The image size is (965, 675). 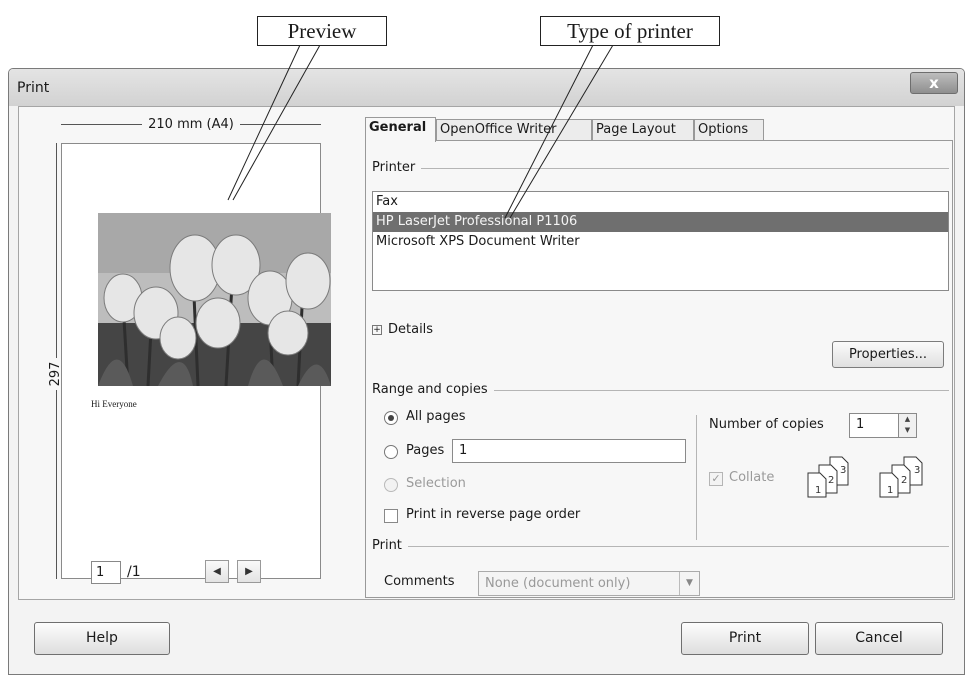 What do you see at coordinates (745, 638) in the screenshot?
I see `print-button: Print` at bounding box center [745, 638].